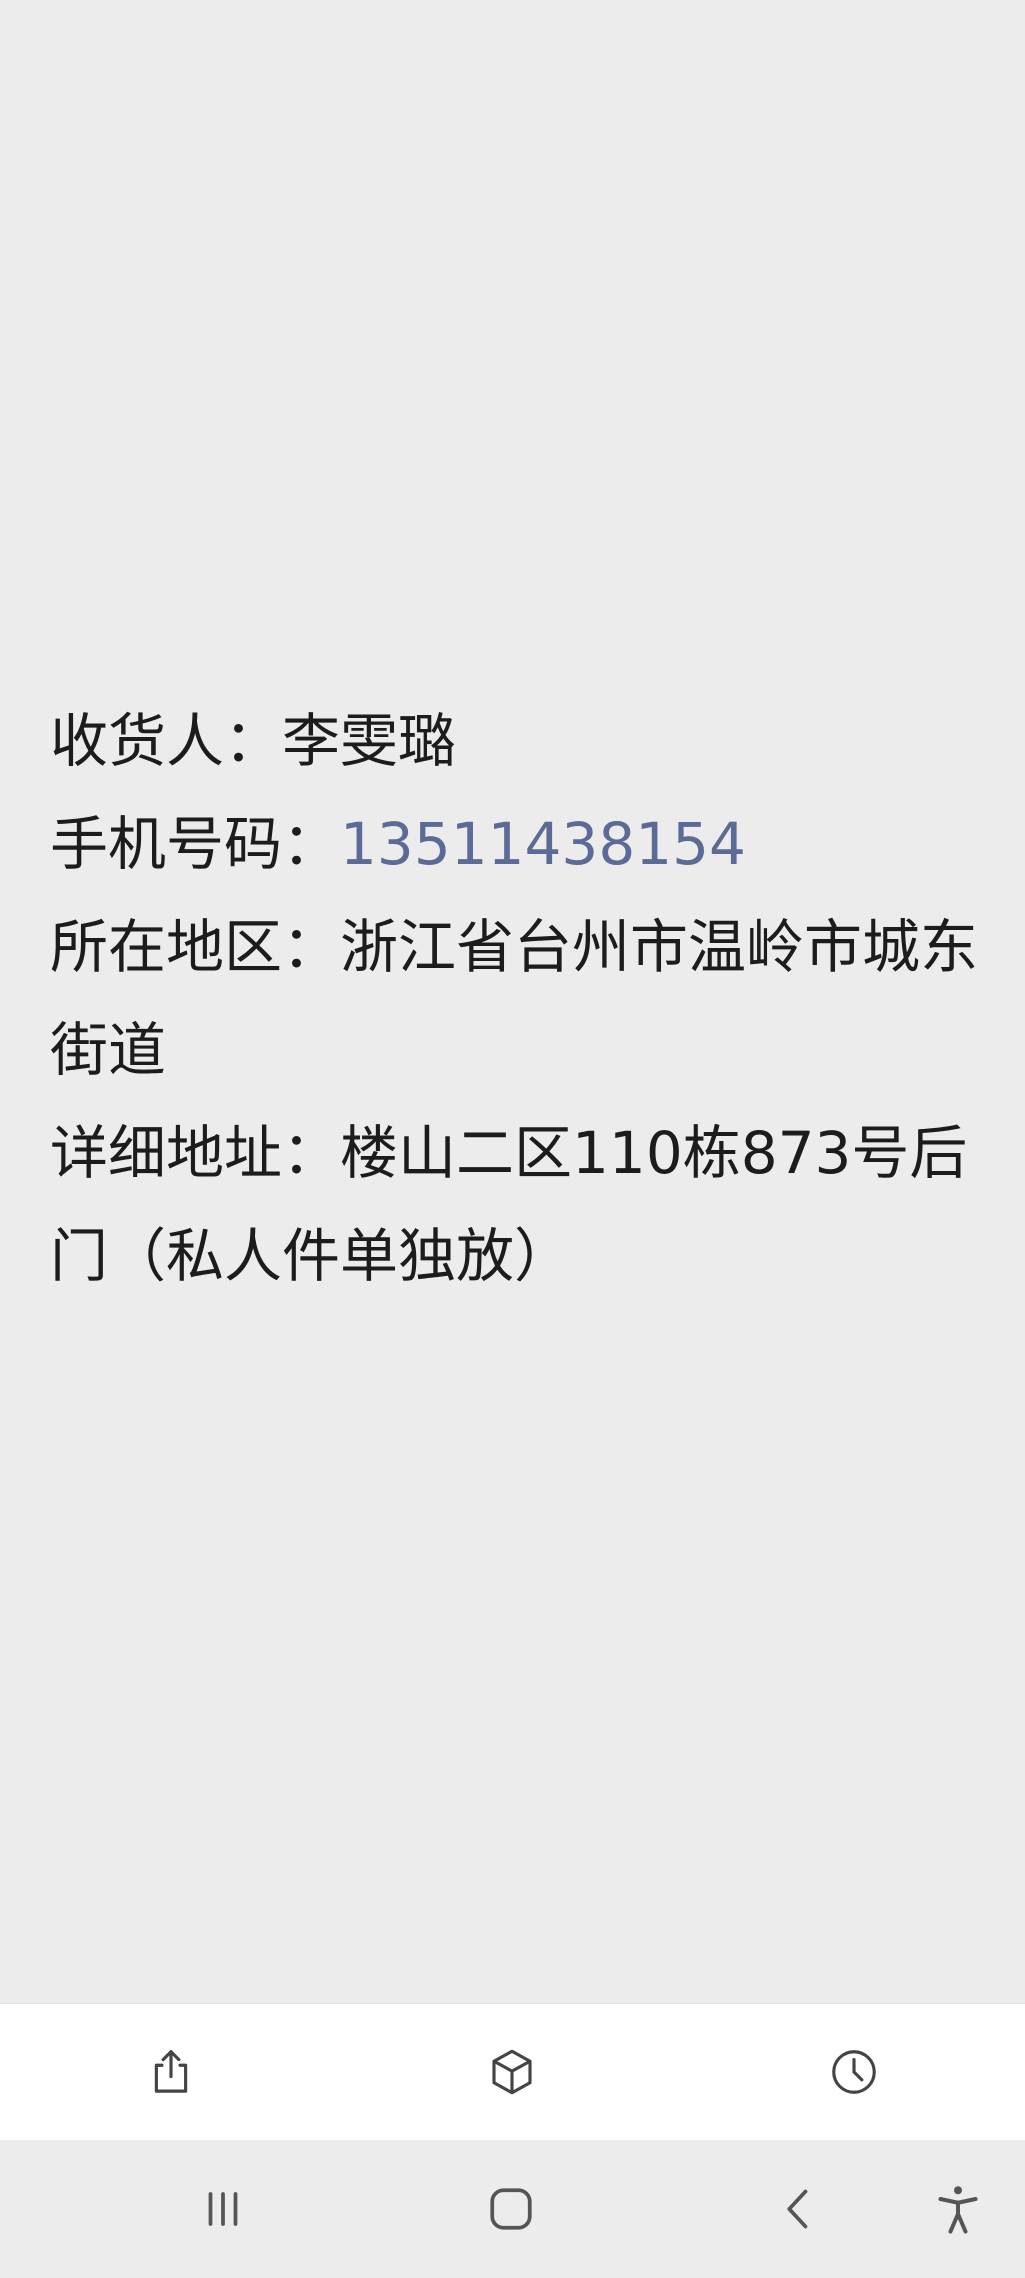 The image size is (1025, 2278). I want to click on address-label: 详细地址：, so click(195, 1153).